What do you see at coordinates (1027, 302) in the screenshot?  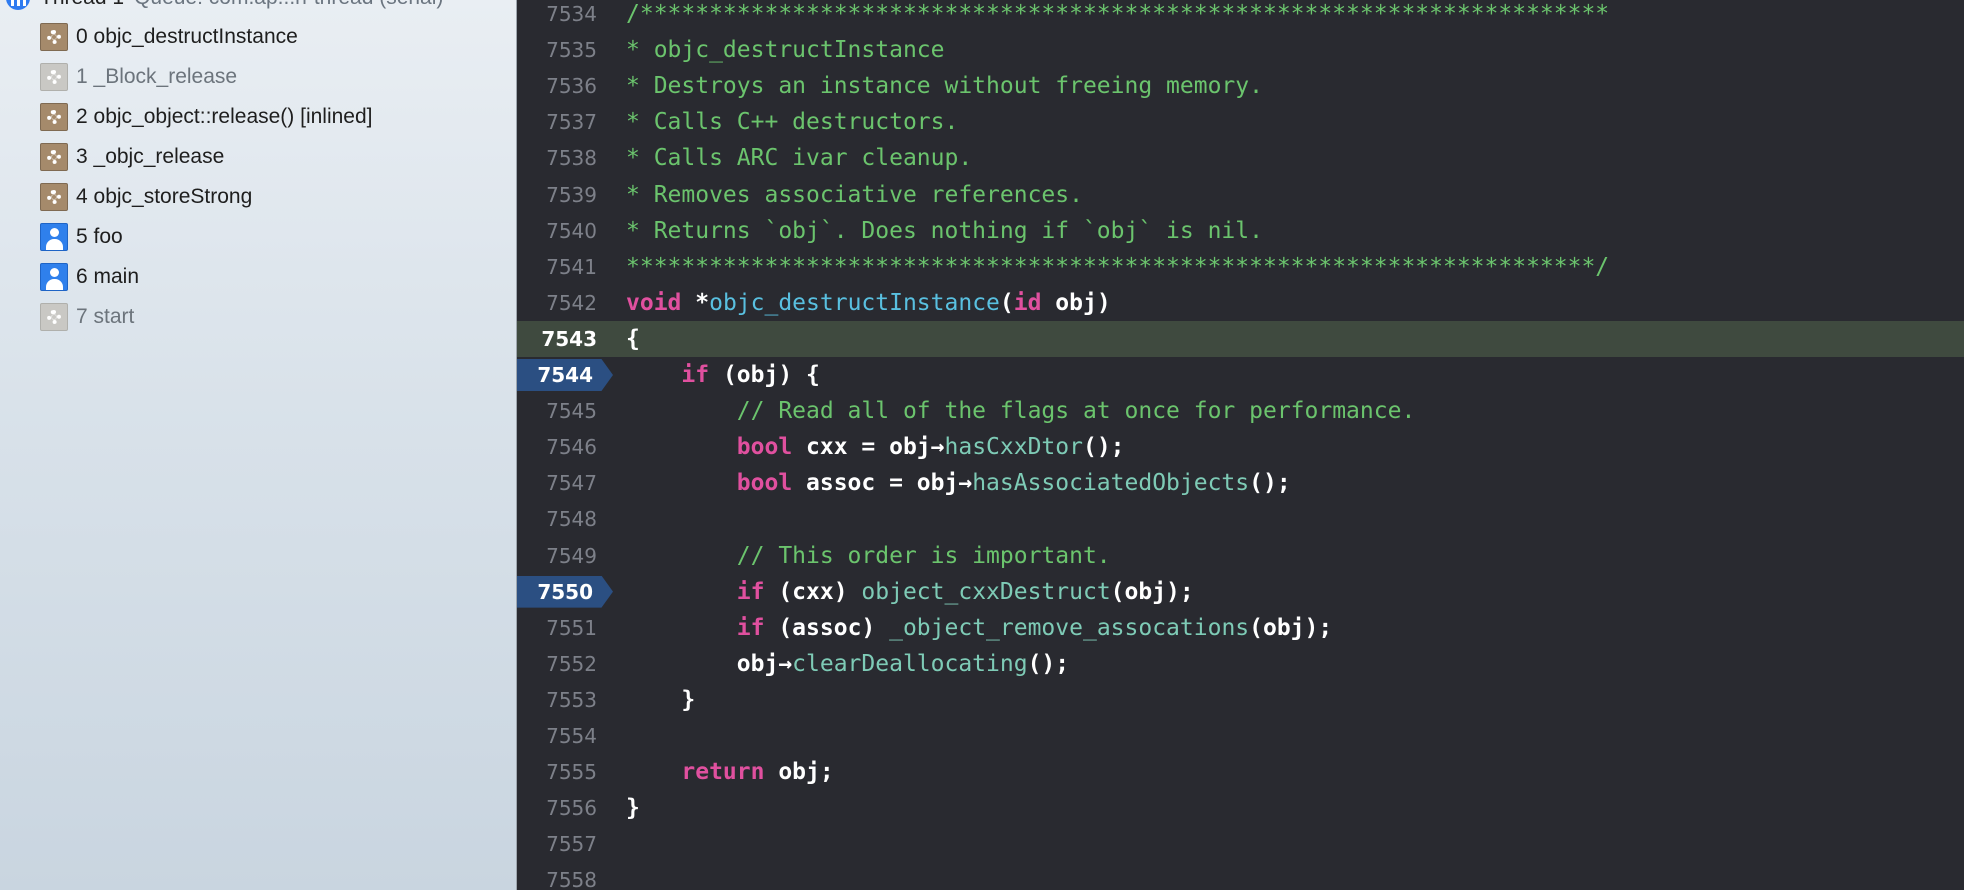 I see `code-token: id` at bounding box center [1027, 302].